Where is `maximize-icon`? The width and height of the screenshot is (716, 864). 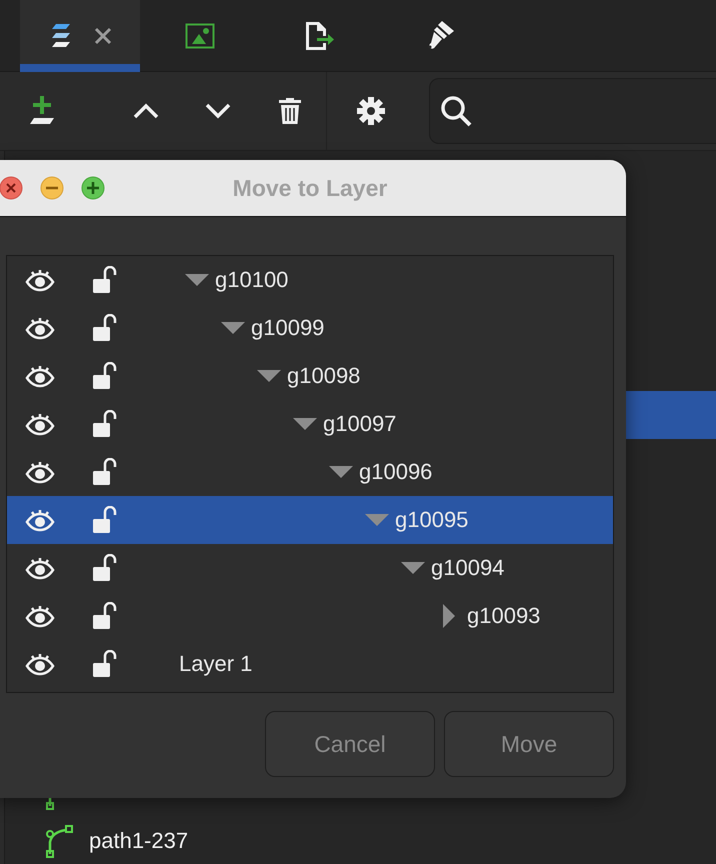 maximize-icon is located at coordinates (93, 188).